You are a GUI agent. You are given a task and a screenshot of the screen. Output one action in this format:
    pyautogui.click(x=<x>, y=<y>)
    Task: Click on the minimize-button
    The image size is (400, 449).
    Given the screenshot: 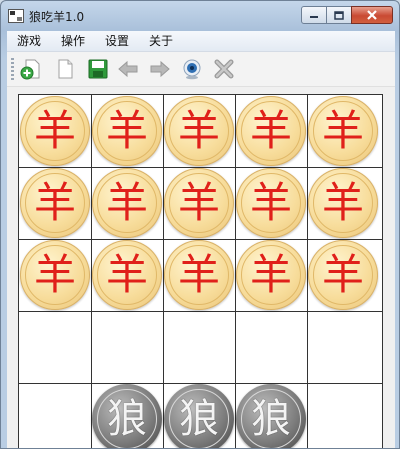 What is the action you would take?
    pyautogui.click(x=314, y=15)
    